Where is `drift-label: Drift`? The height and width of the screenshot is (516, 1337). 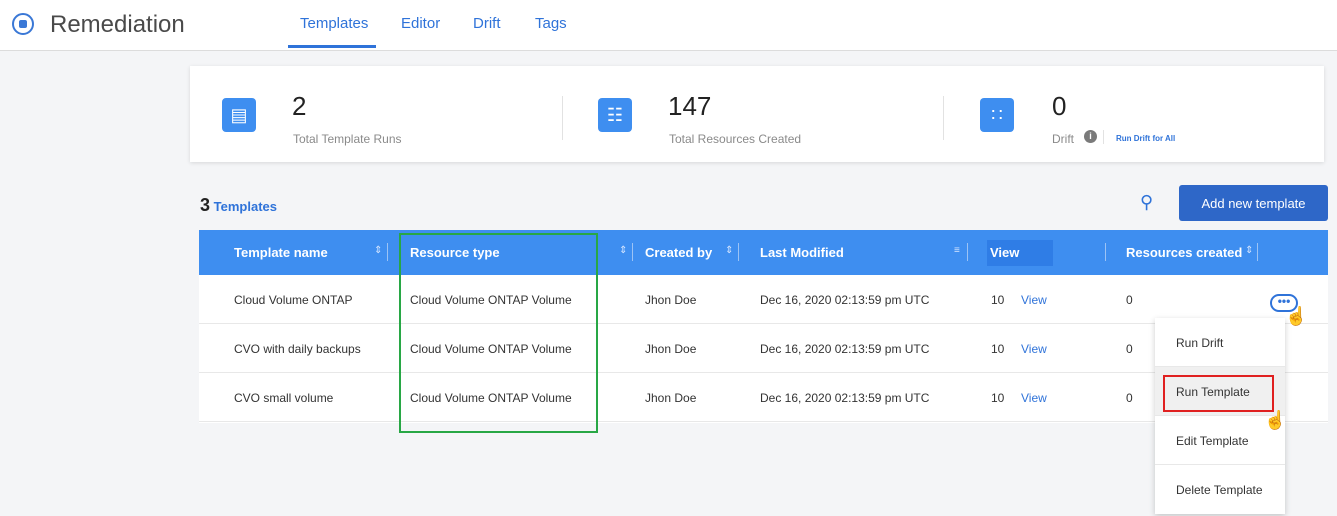
drift-label: Drift is located at coordinates (1063, 139).